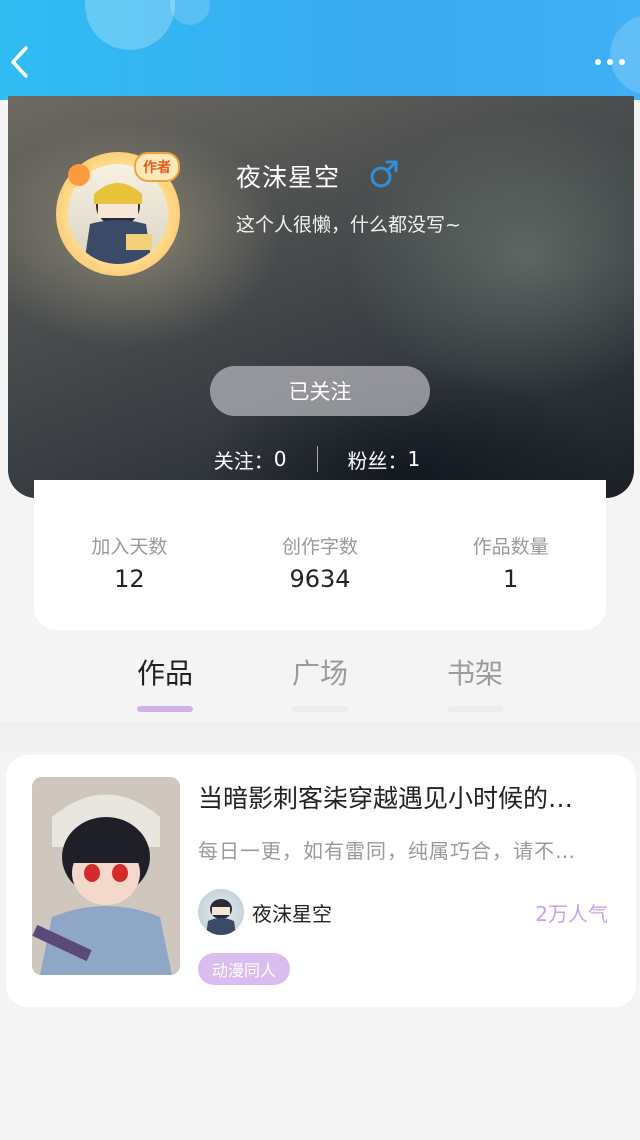 This screenshot has width=640, height=1140. What do you see at coordinates (79, 175) in the screenshot?
I see `decor-dot` at bounding box center [79, 175].